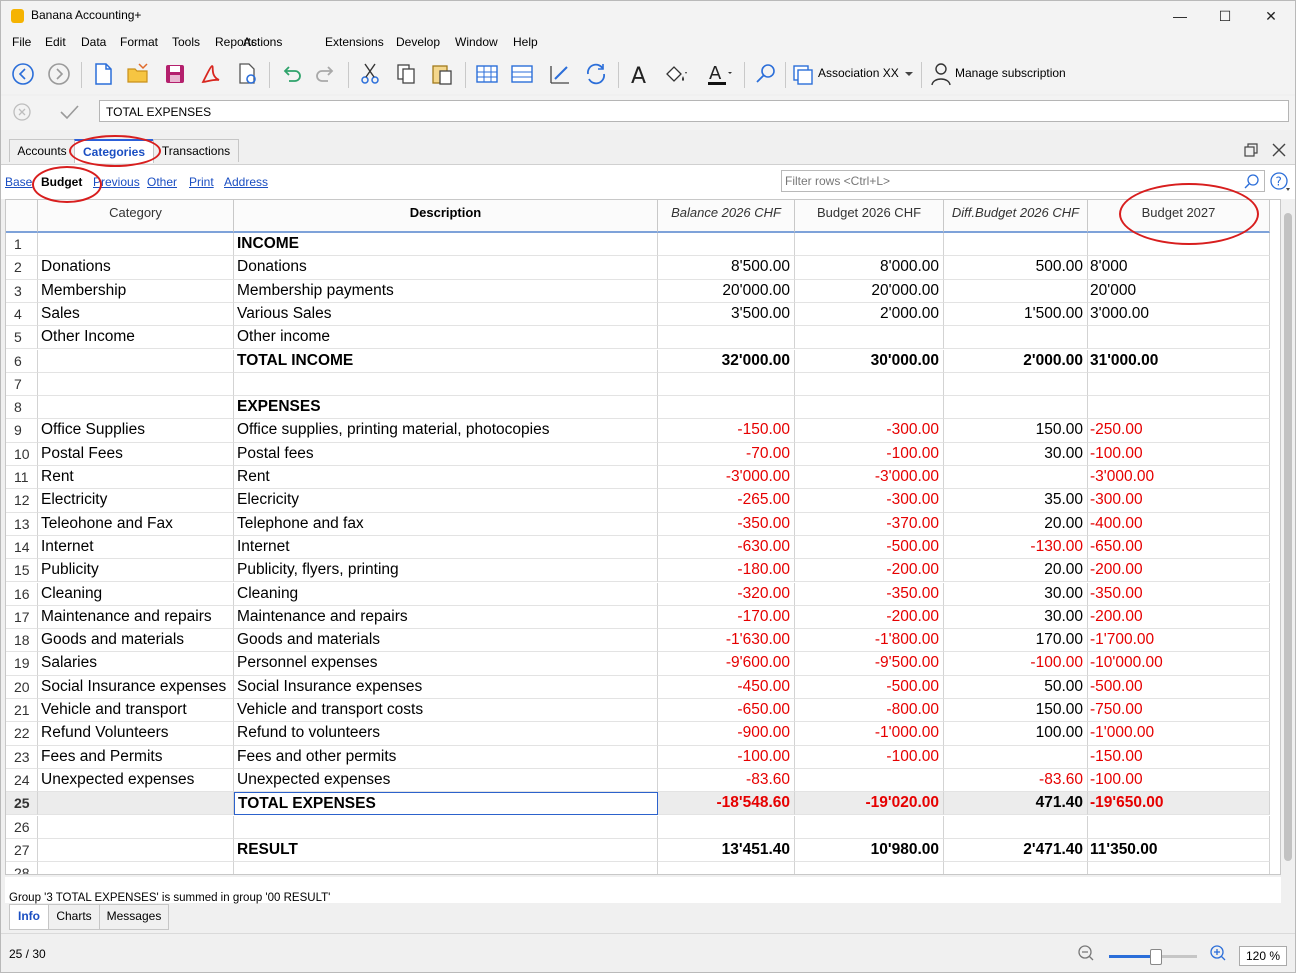 This screenshot has height=973, width=1296. What do you see at coordinates (1016, 641) in the screenshot?
I see `diff-cell: 170.00` at bounding box center [1016, 641].